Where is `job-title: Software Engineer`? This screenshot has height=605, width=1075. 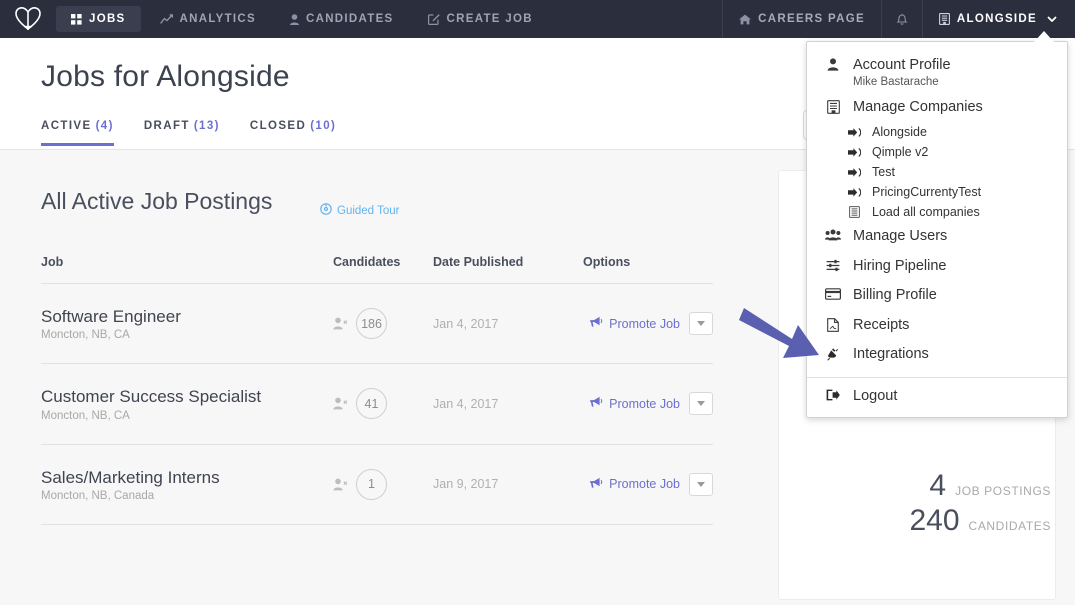 job-title: Software Engineer is located at coordinates (187, 316).